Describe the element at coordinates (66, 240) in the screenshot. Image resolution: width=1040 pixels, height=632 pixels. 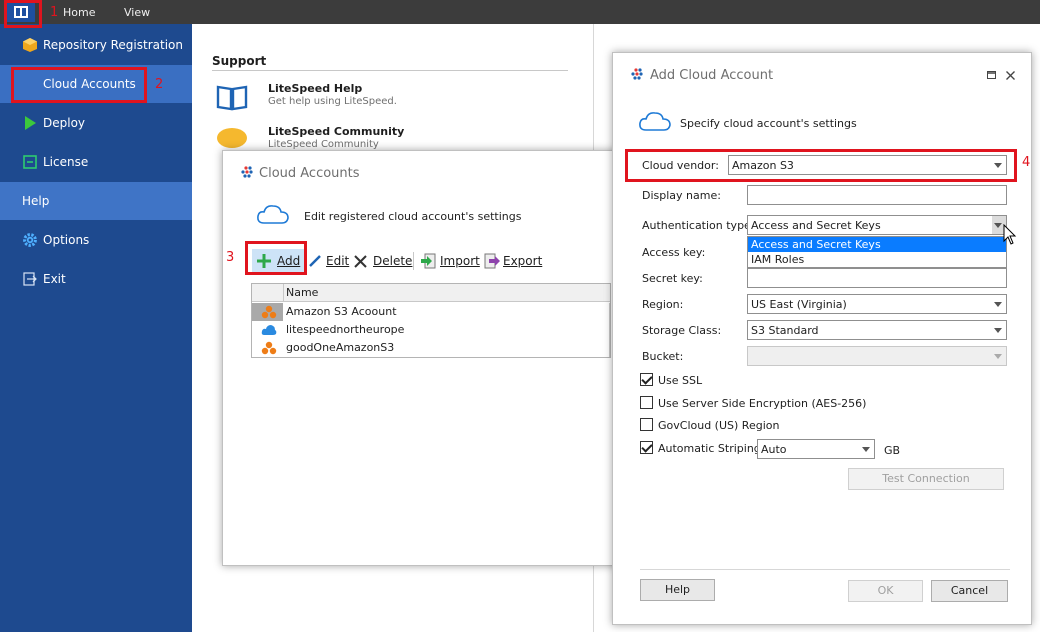
I see `sidebar-item-label: Options` at that location.